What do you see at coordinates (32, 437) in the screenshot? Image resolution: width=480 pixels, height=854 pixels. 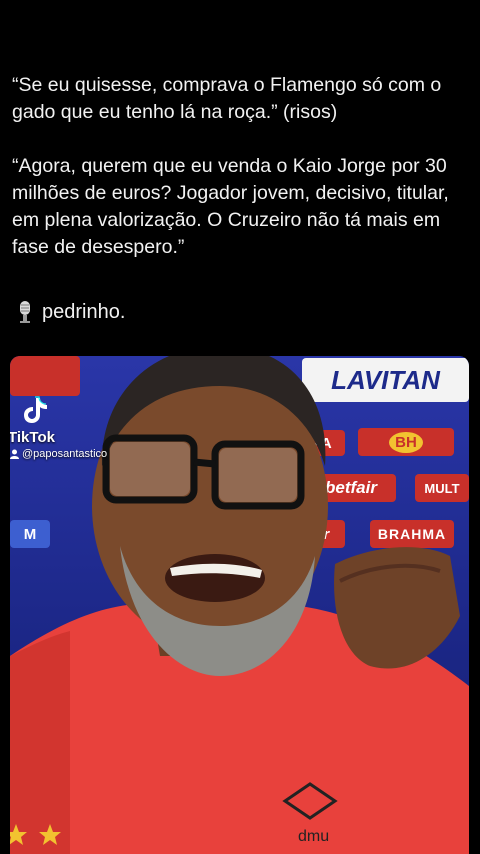 I see `tiktok-brand: TikTok` at bounding box center [32, 437].